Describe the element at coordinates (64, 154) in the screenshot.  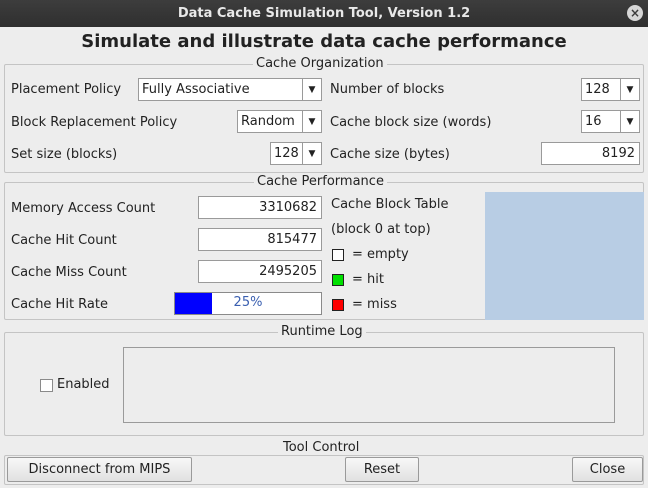
I see `set-size-label: Set size (blocks)` at that location.